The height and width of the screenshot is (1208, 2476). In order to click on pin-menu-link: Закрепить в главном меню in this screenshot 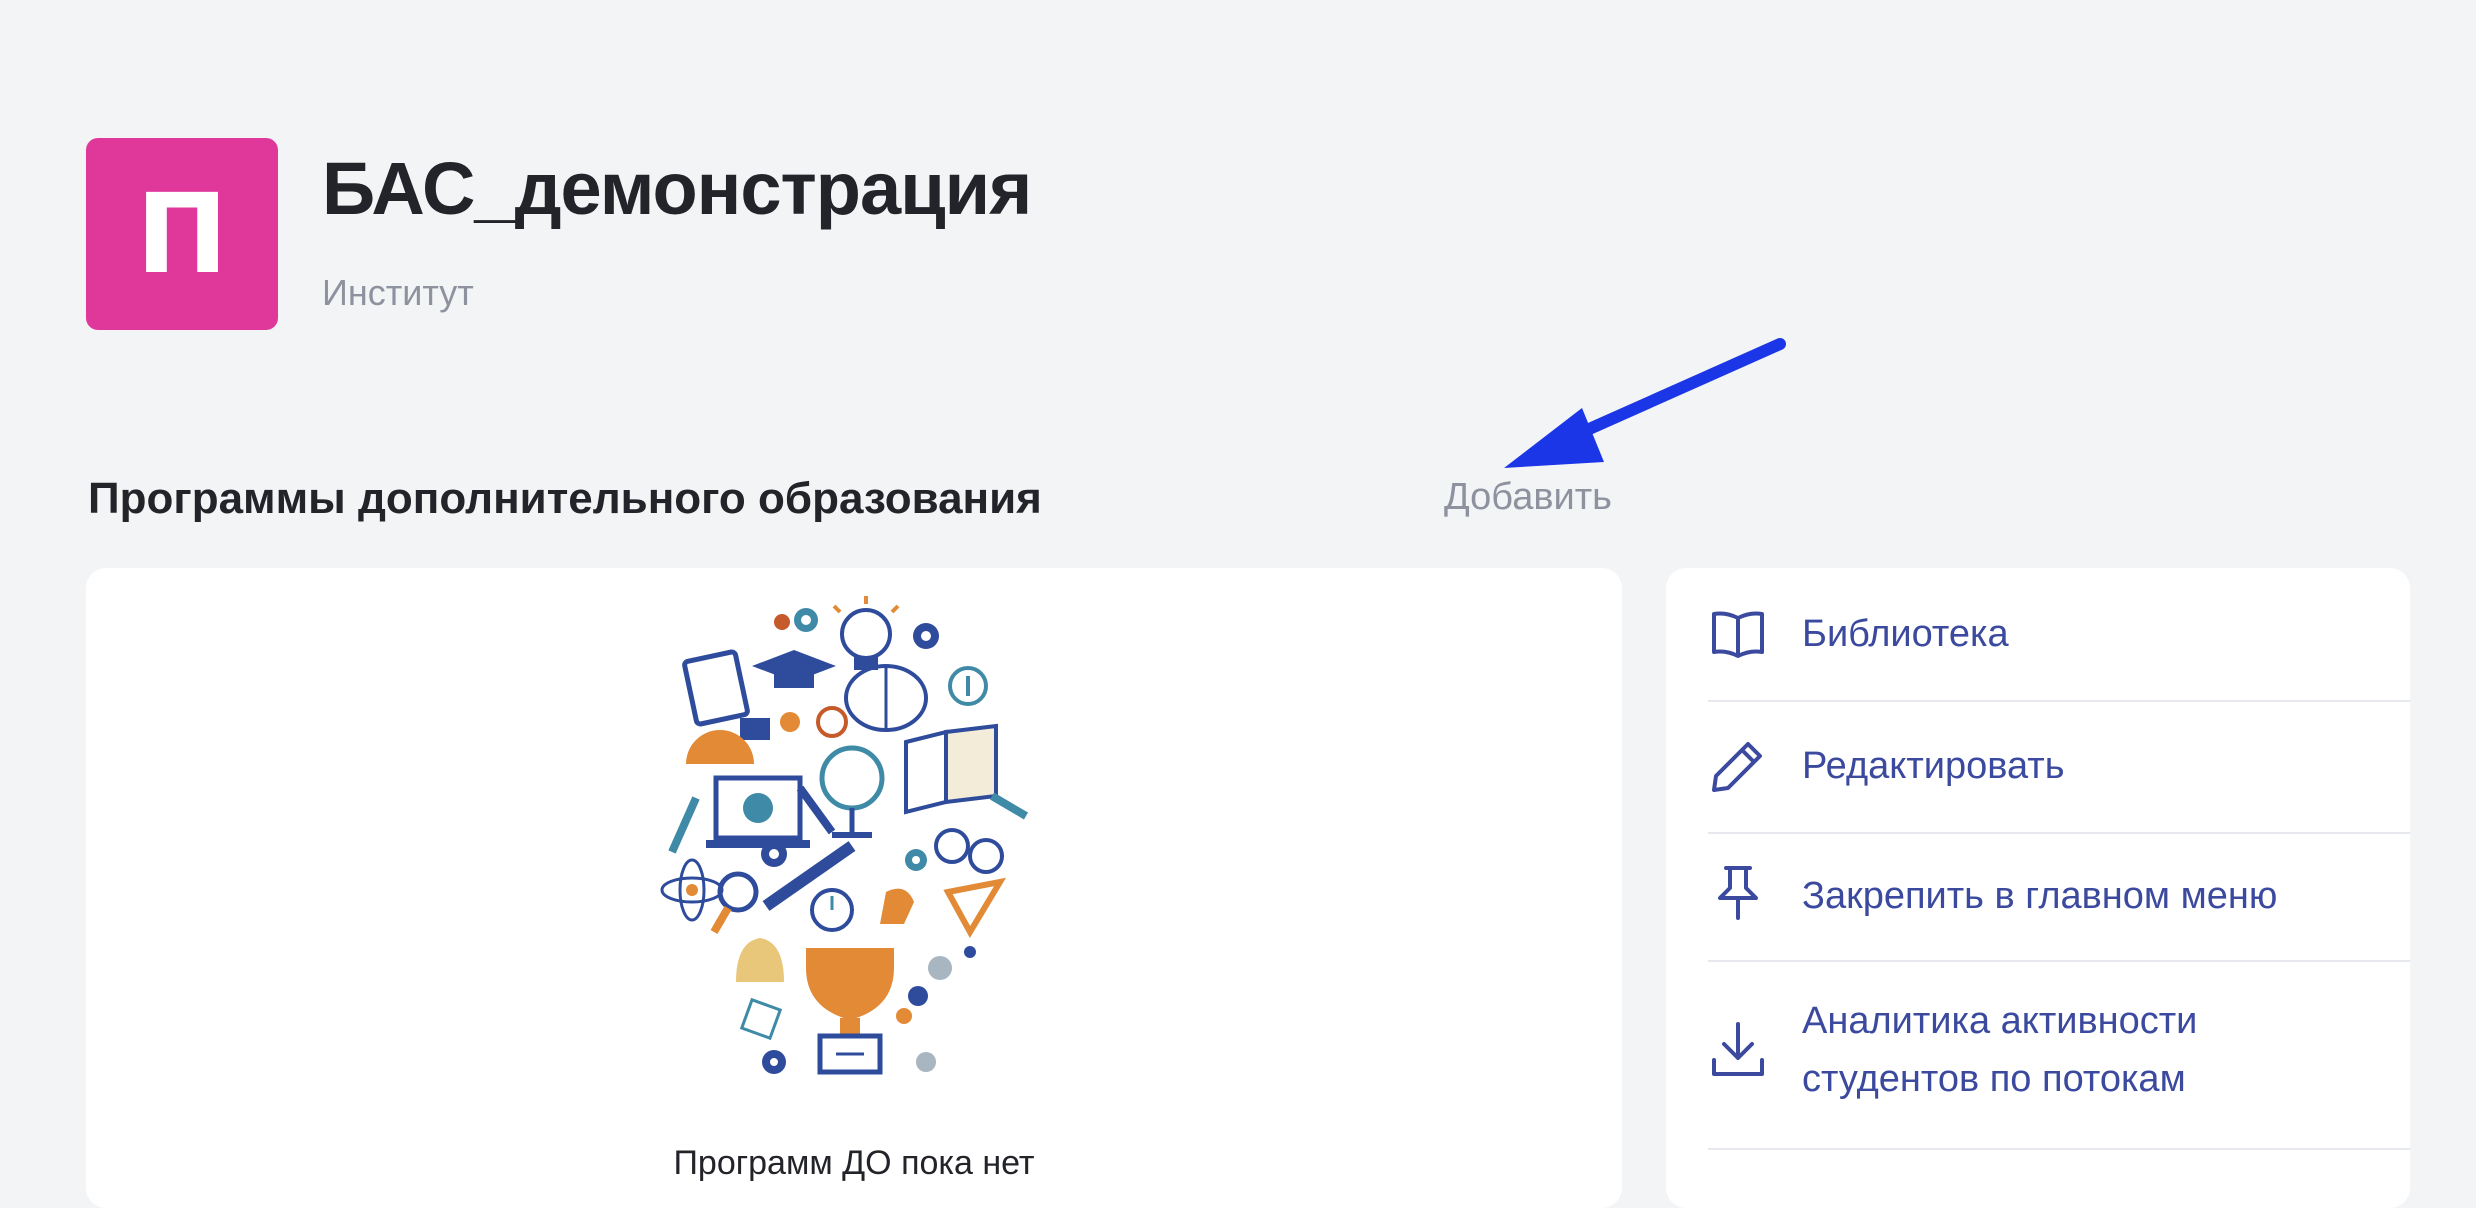, I will do `click(2059, 897)`.